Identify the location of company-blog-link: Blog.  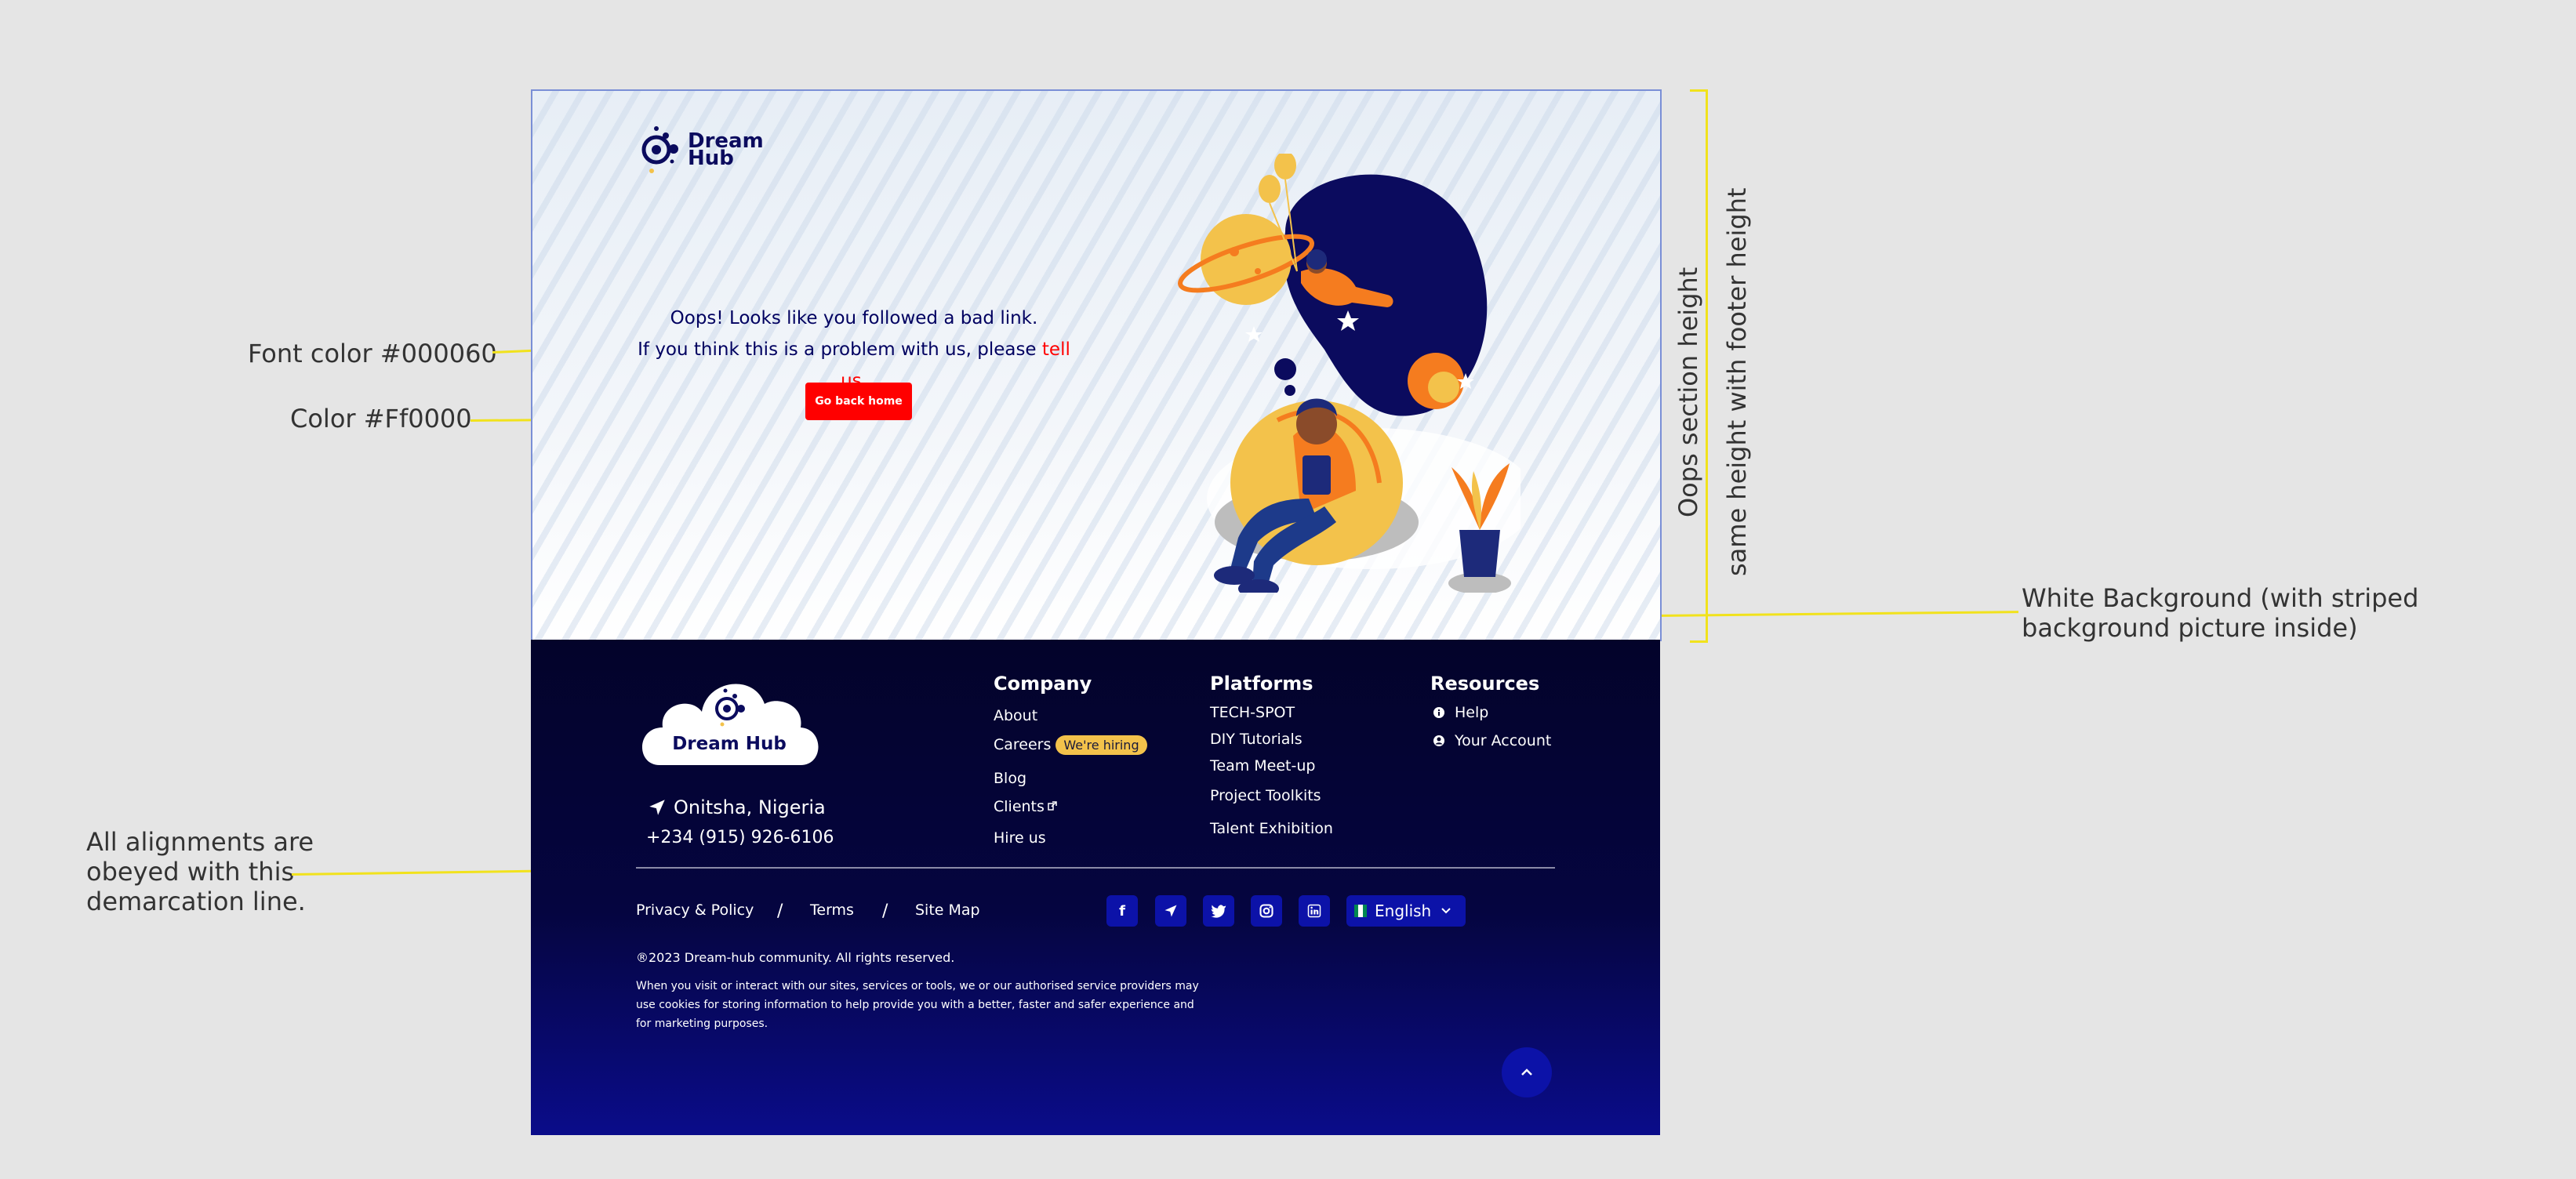
(1010, 778).